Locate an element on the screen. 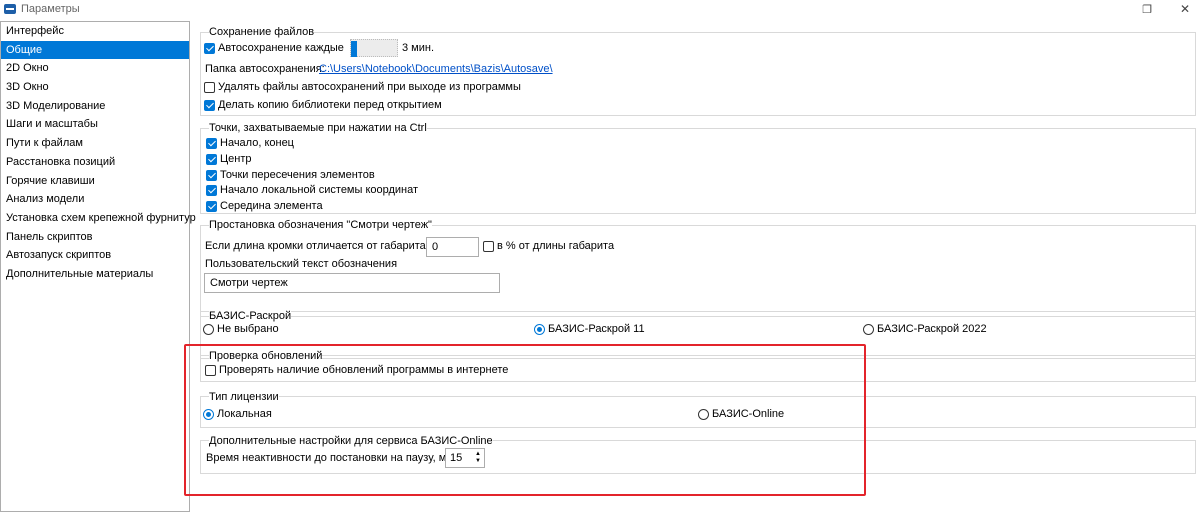 The height and width of the screenshot is (512, 1200). percent-row: в % от длины габарита is located at coordinates (548, 246).